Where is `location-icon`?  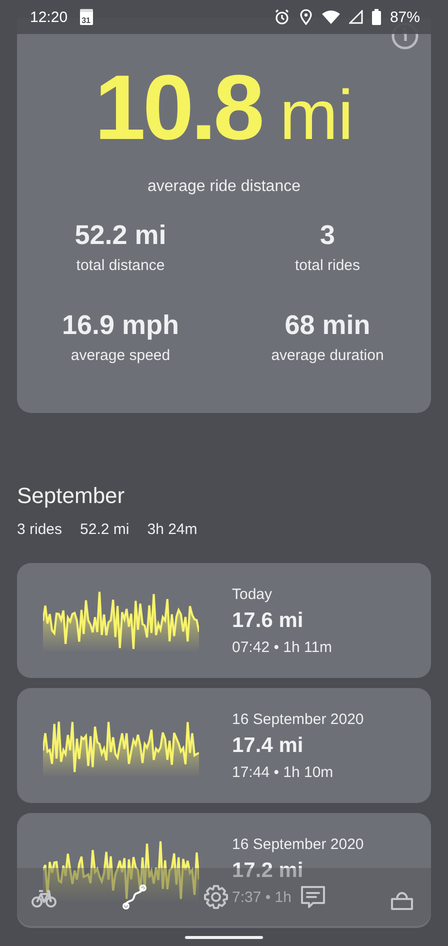
location-icon is located at coordinates (305, 17).